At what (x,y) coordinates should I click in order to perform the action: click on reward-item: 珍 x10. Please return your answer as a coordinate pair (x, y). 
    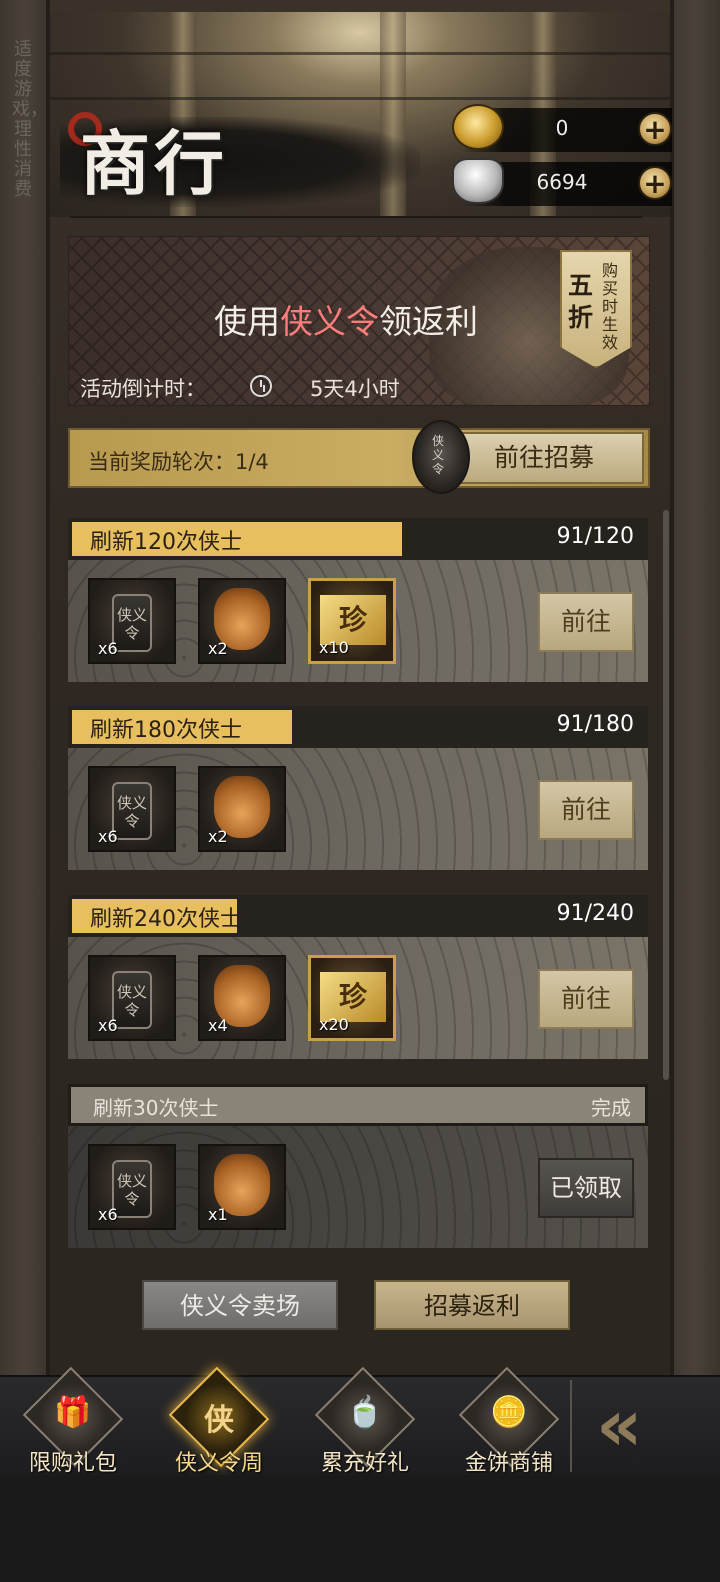
    Looking at the image, I should click on (352, 621).